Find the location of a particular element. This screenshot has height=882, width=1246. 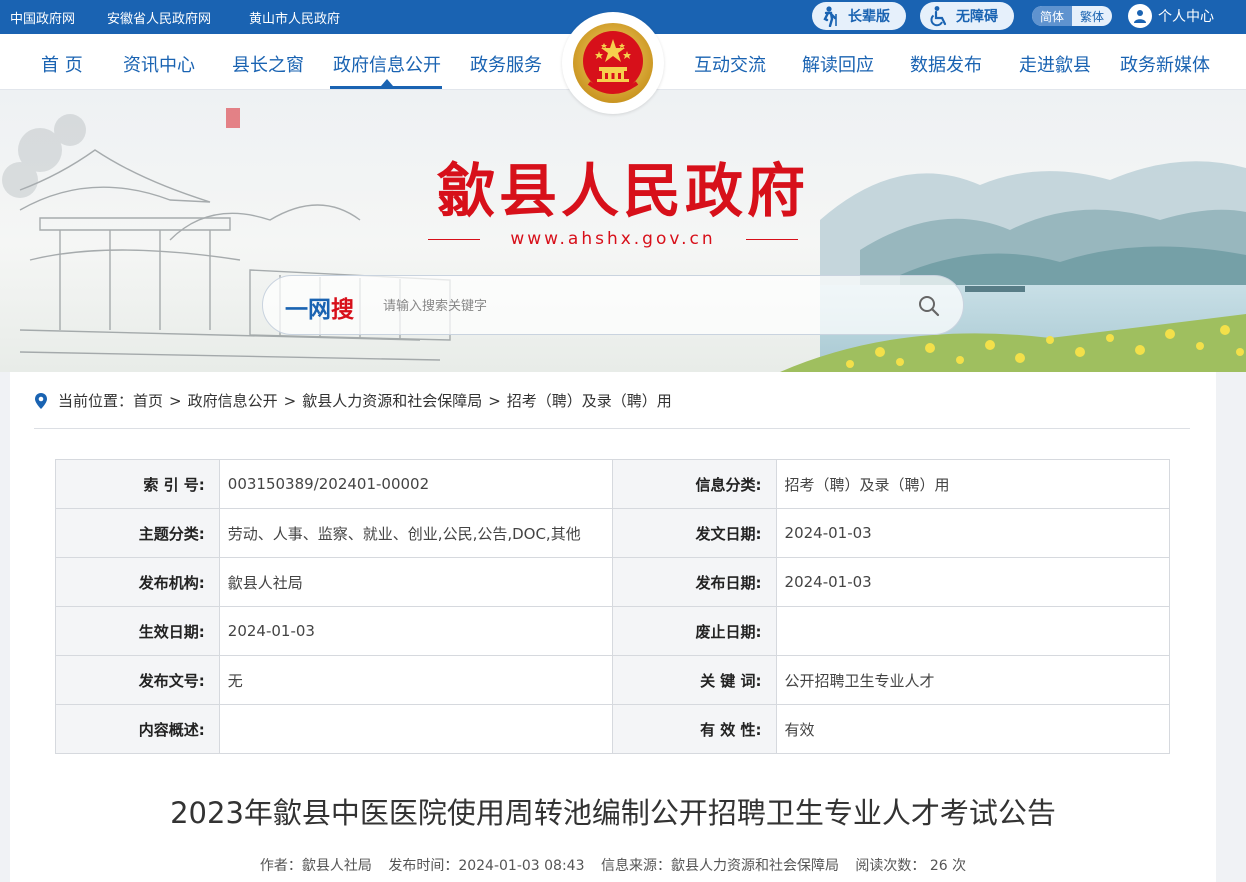

nav-about-county: 走进歙县 is located at coordinates (1055, 64).